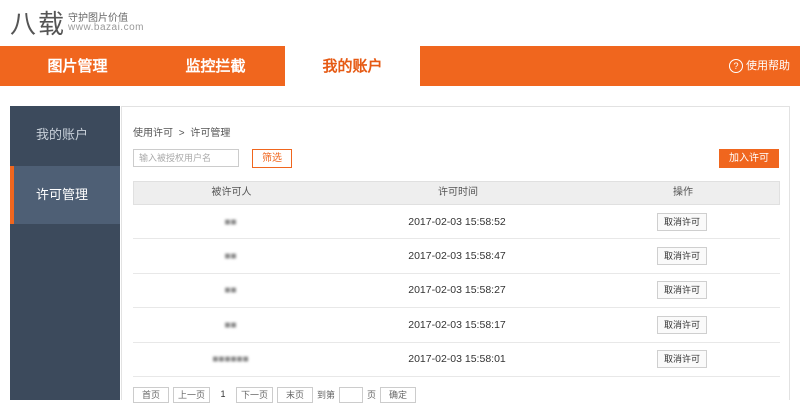  I want to click on table-row: ■■ 2017-02-03 15:58:52 取消许可, so click(456, 222).